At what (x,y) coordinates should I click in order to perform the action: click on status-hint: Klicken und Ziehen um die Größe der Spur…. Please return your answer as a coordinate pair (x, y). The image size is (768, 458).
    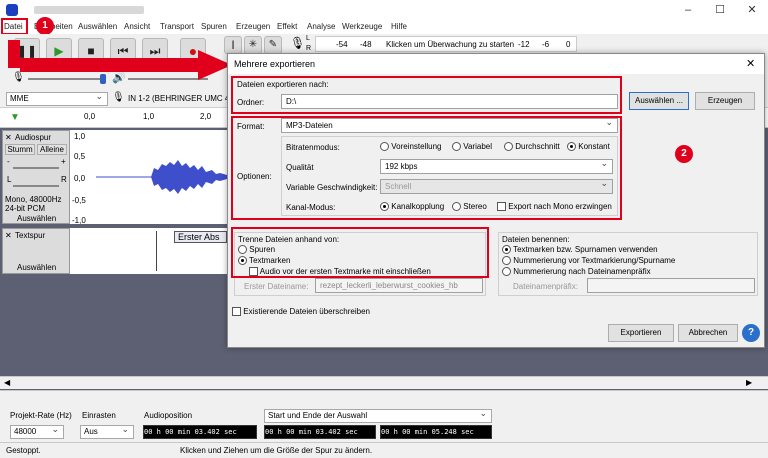
    Looking at the image, I should click on (276, 450).